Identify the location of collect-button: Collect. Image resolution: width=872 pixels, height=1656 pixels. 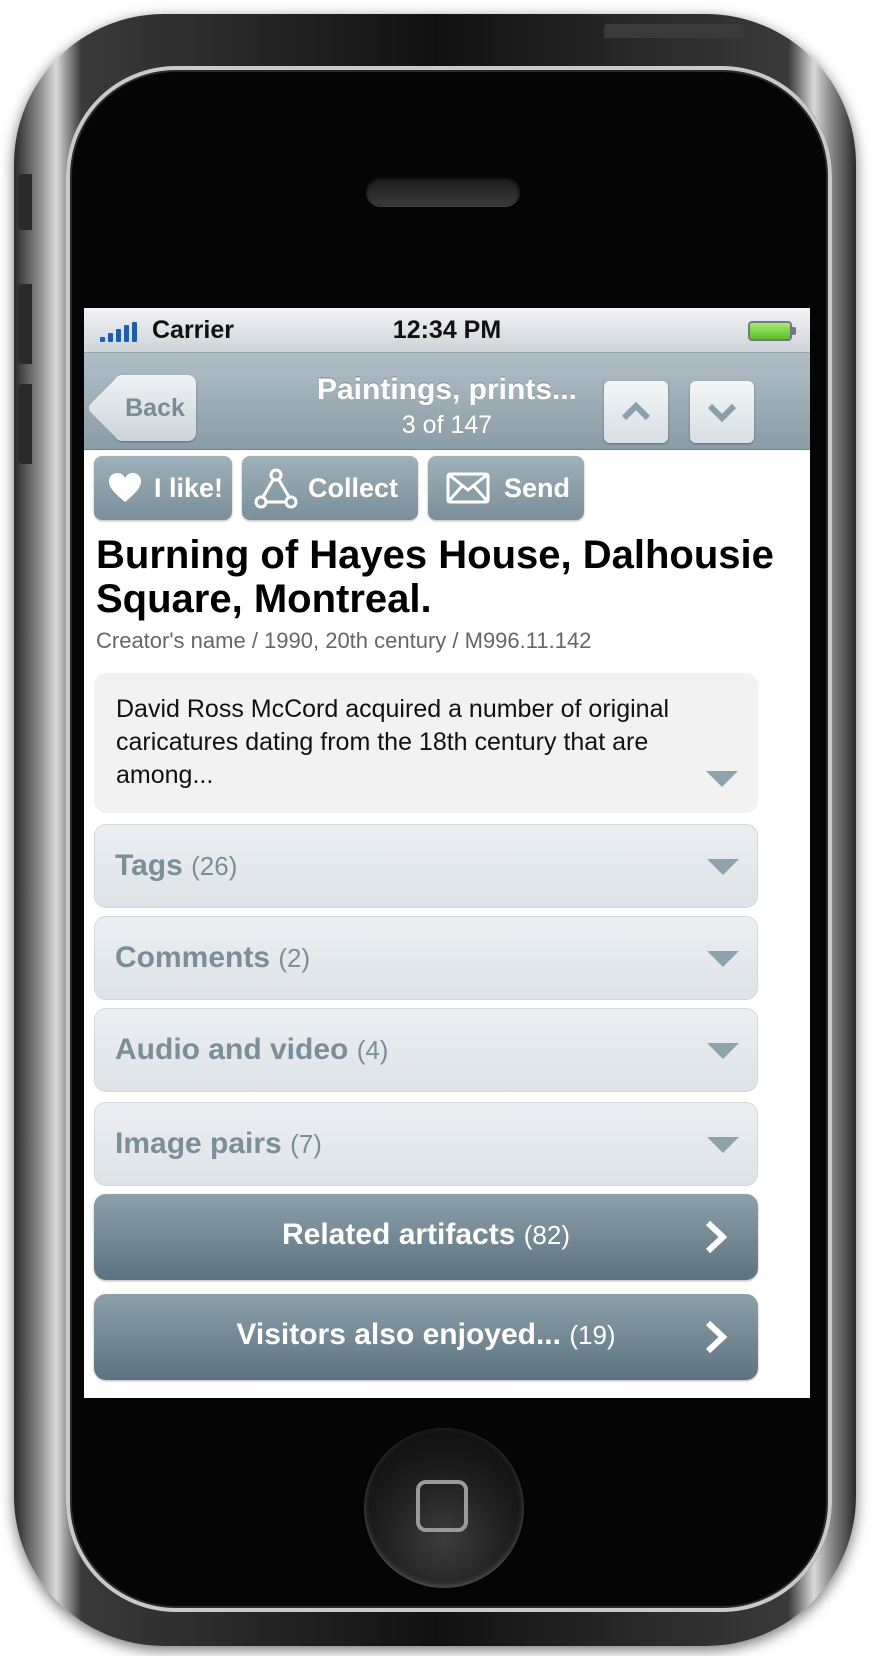
(330, 488).